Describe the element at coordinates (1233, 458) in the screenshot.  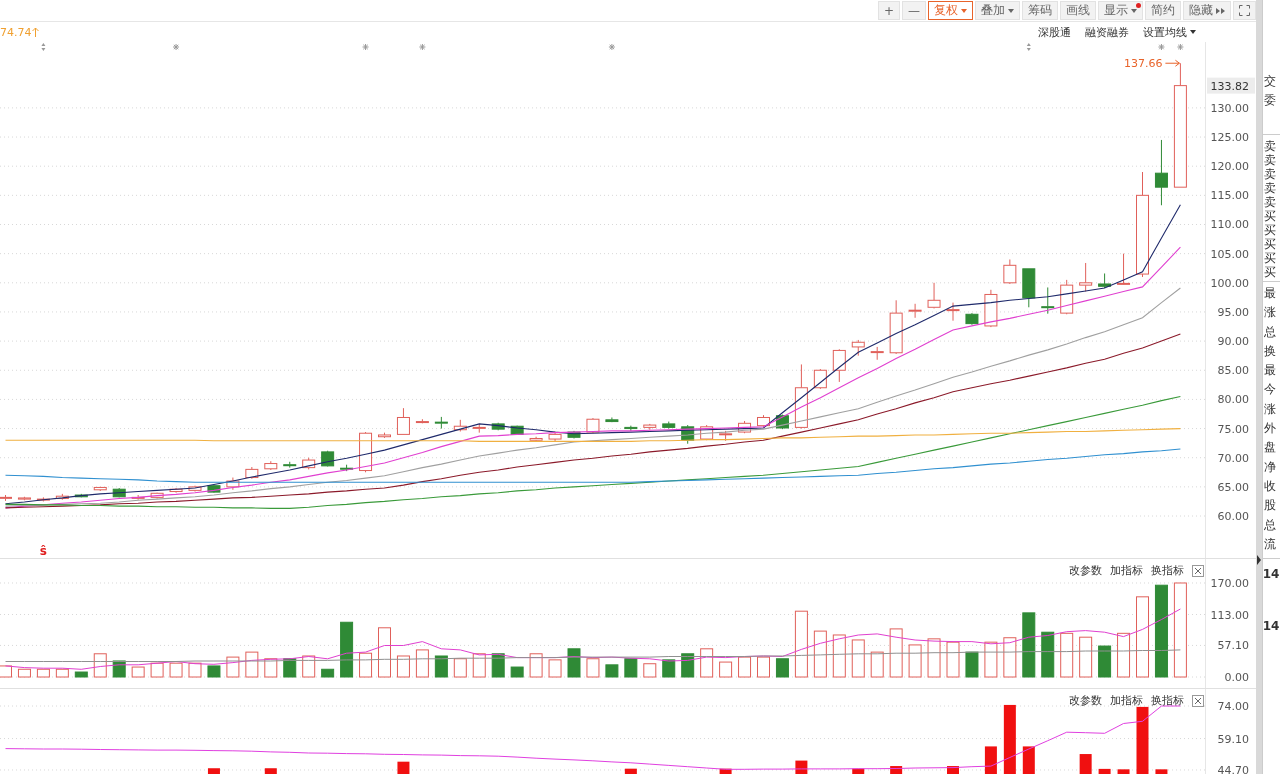
I see `axis-label: 70.00` at that location.